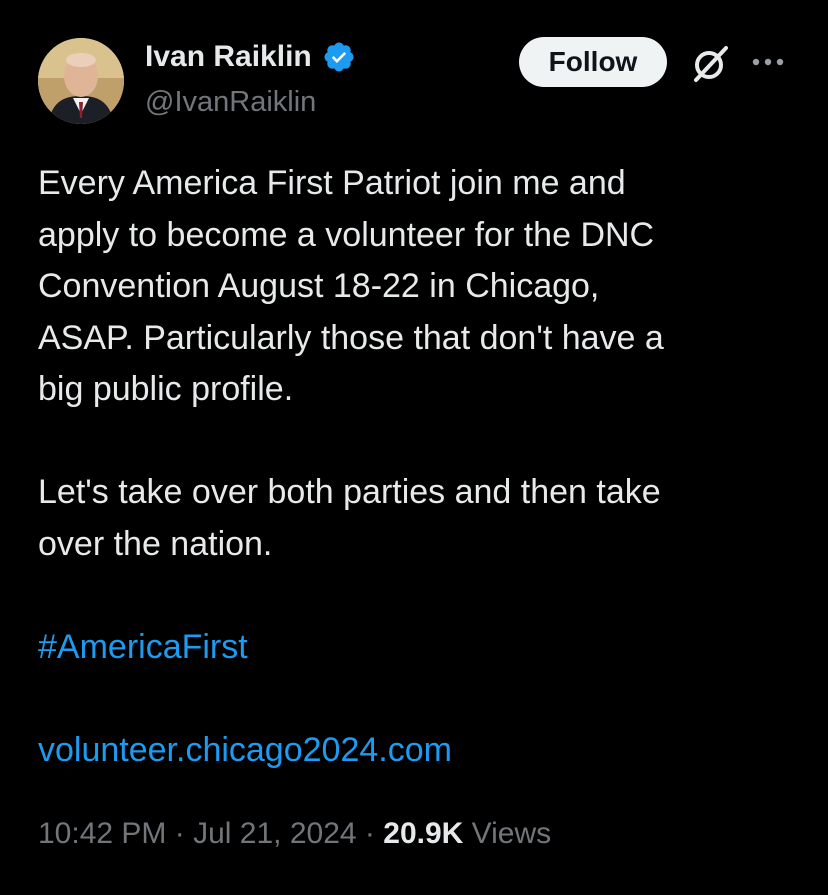 This screenshot has width=828, height=895. What do you see at coordinates (511, 833) in the screenshot?
I see `views-label: Views` at bounding box center [511, 833].